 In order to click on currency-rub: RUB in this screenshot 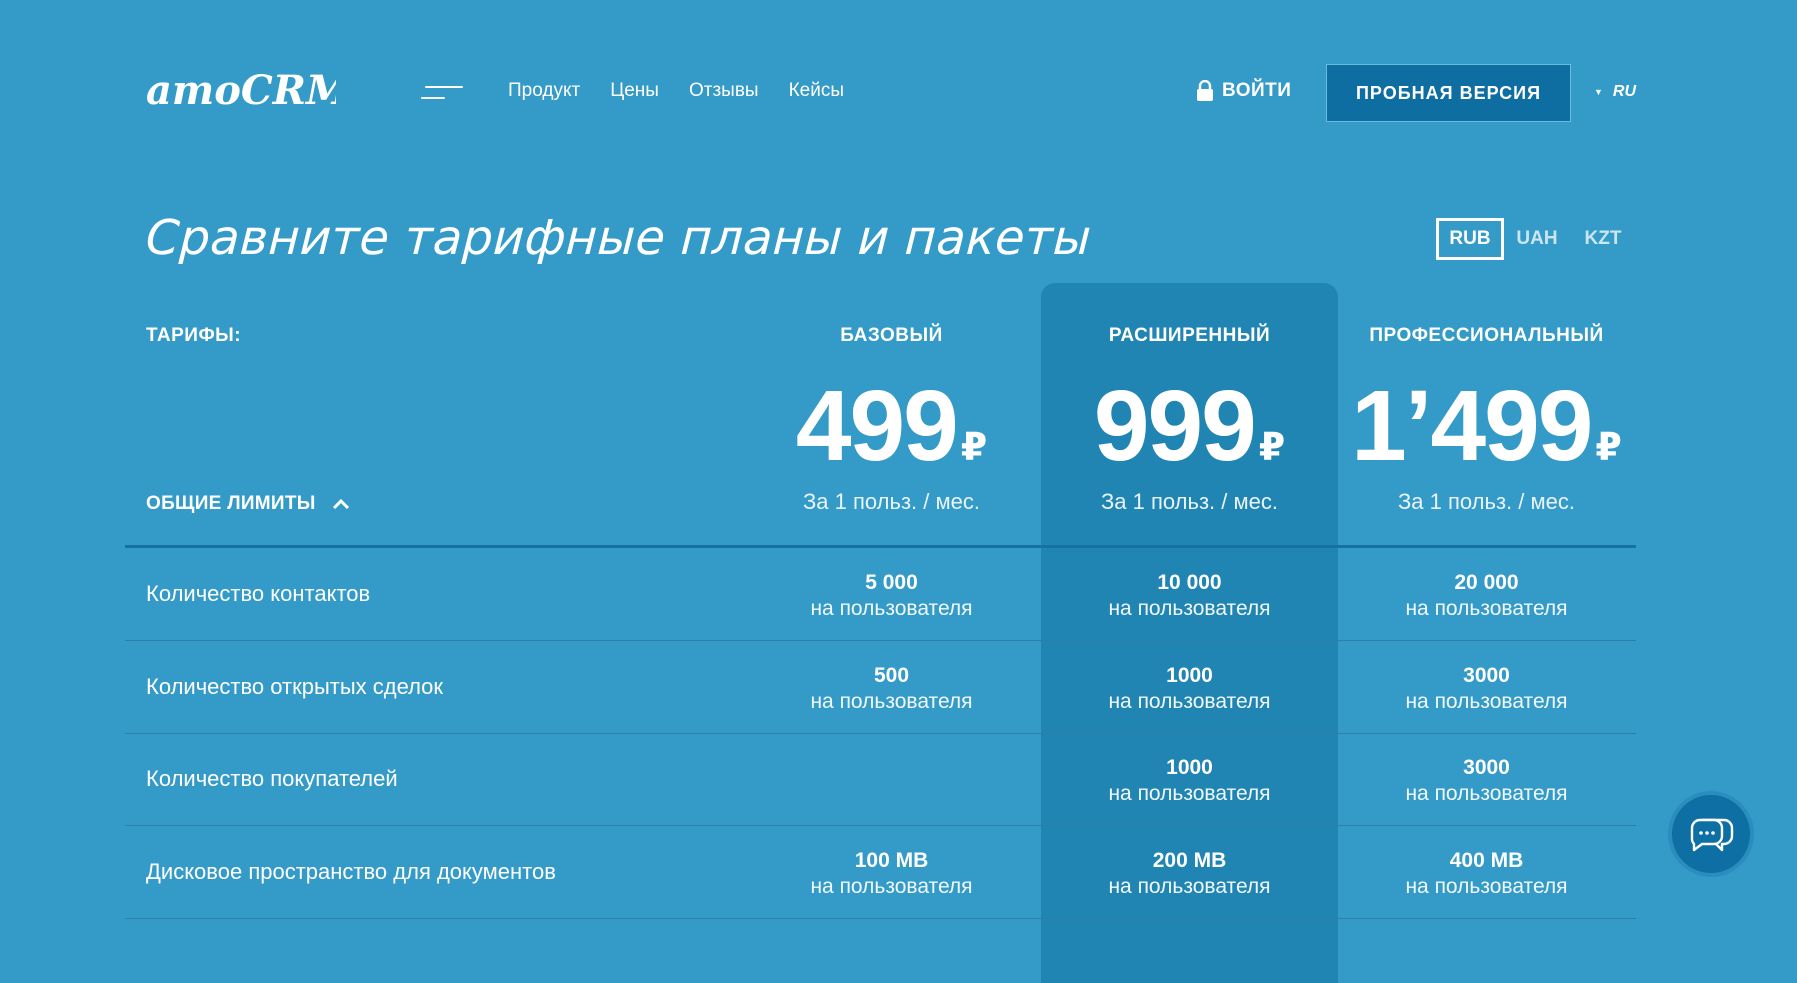, I will do `click(1470, 239)`.